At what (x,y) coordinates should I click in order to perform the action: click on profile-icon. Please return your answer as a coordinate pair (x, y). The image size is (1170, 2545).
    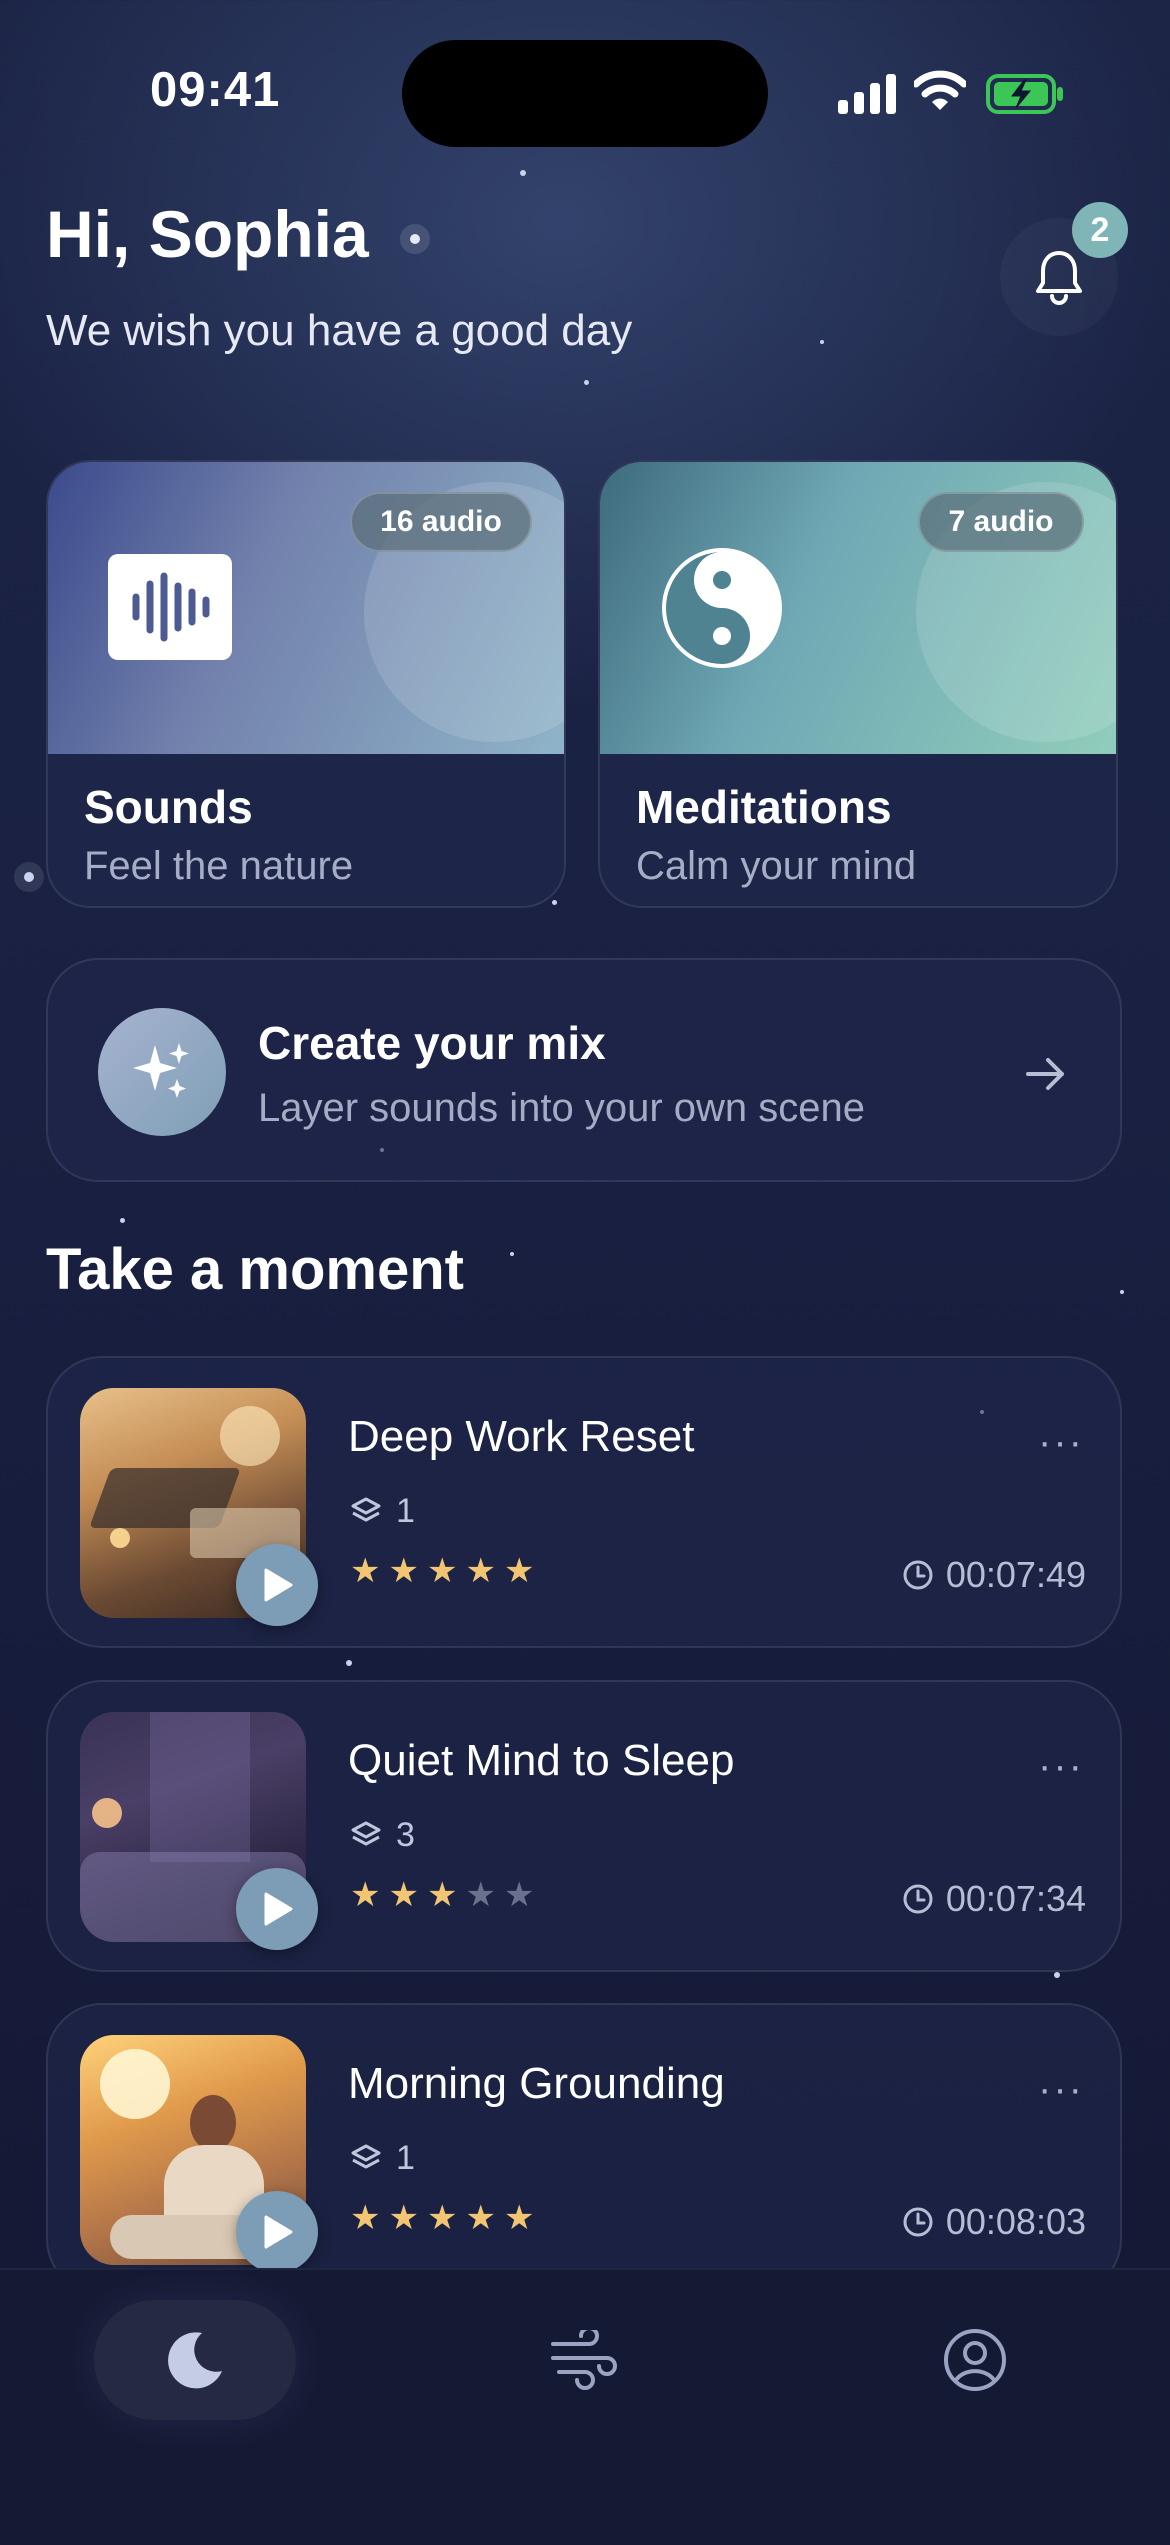
    Looking at the image, I should click on (975, 2360).